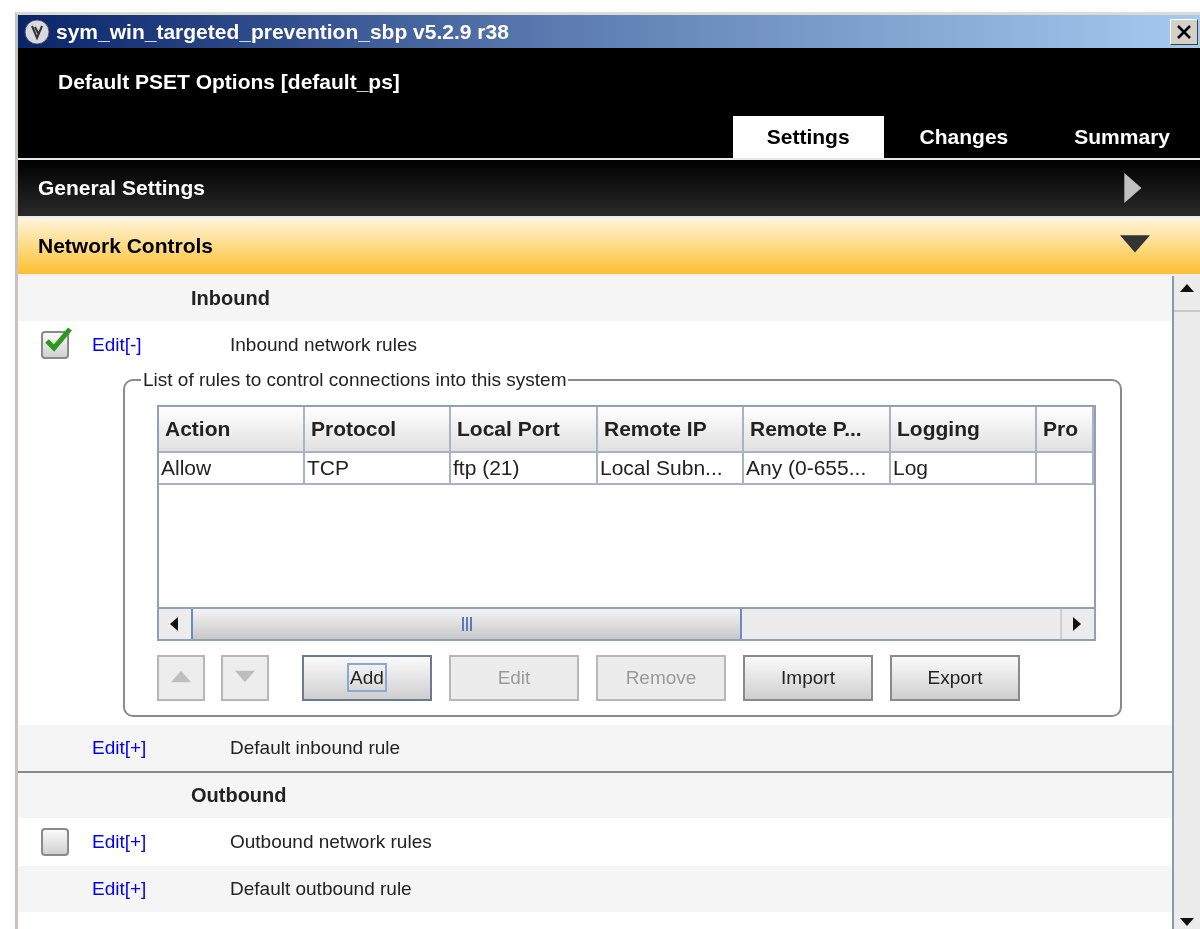  What do you see at coordinates (355, 380) in the screenshot?
I see `group-legend: List of rules to control connections into this system` at bounding box center [355, 380].